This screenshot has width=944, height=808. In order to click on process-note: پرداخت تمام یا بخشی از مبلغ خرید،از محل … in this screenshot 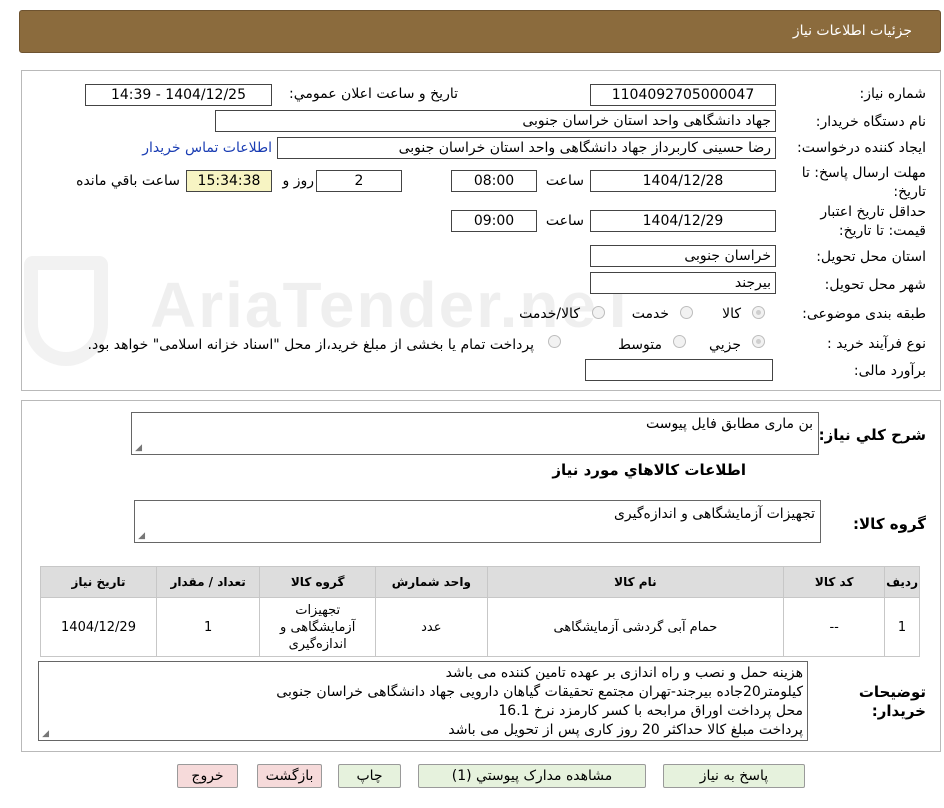, I will do `click(310, 345)`.